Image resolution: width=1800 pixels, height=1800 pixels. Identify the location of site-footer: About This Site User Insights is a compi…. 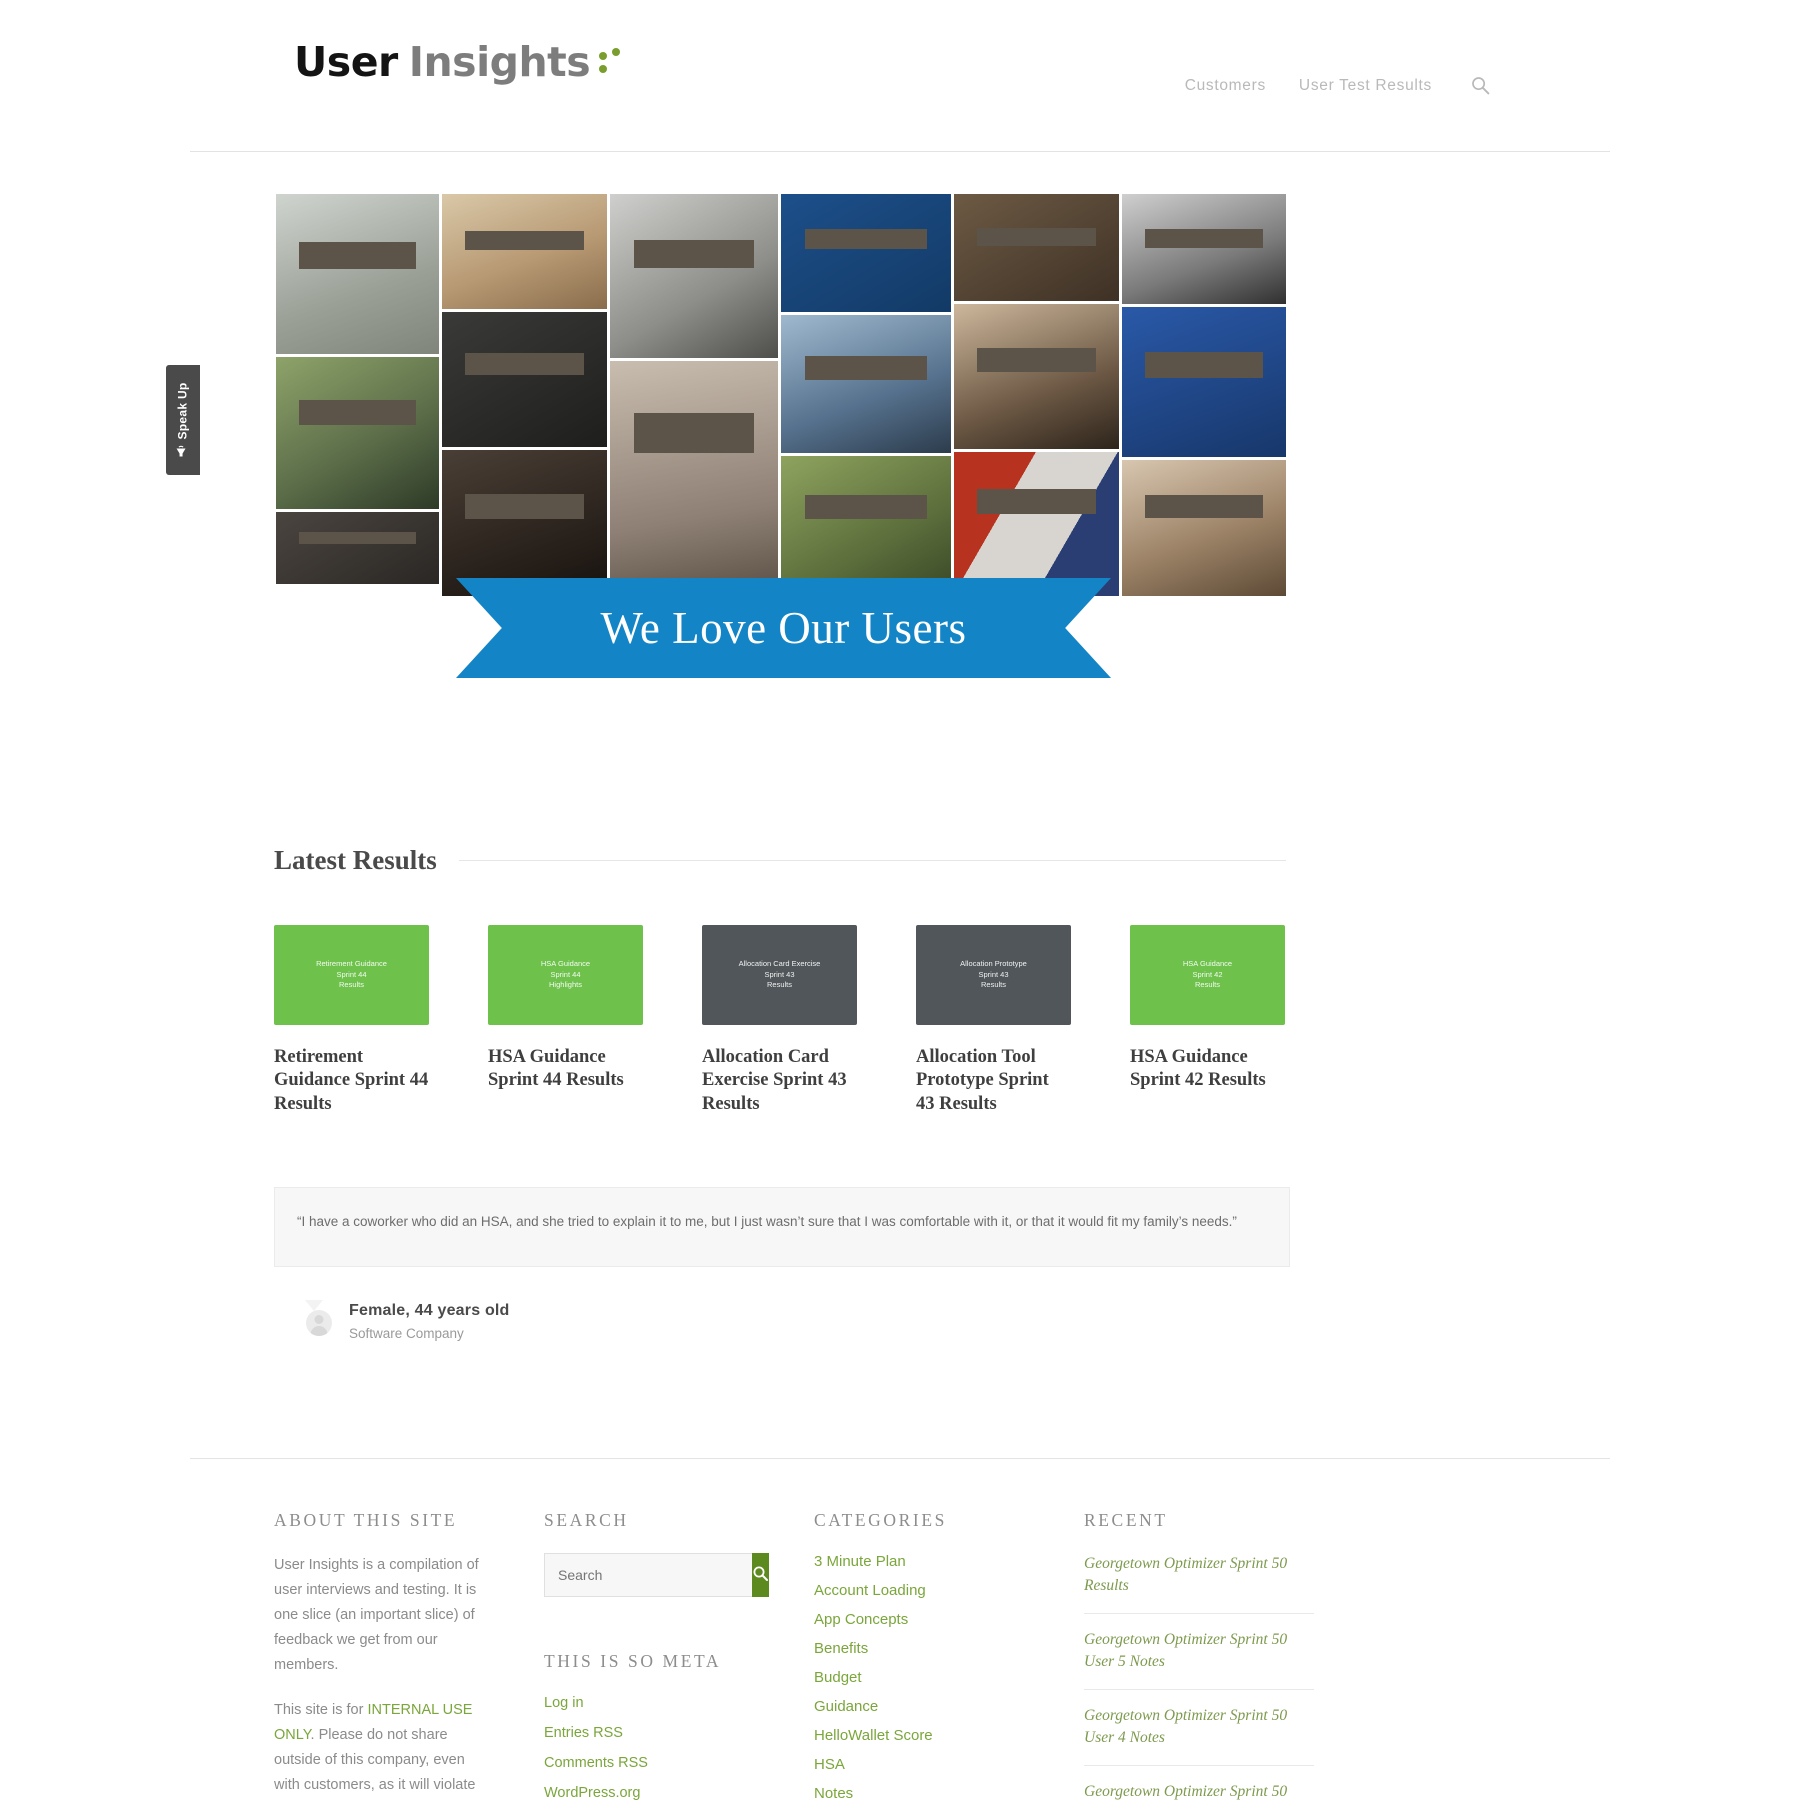
(944, 1655).